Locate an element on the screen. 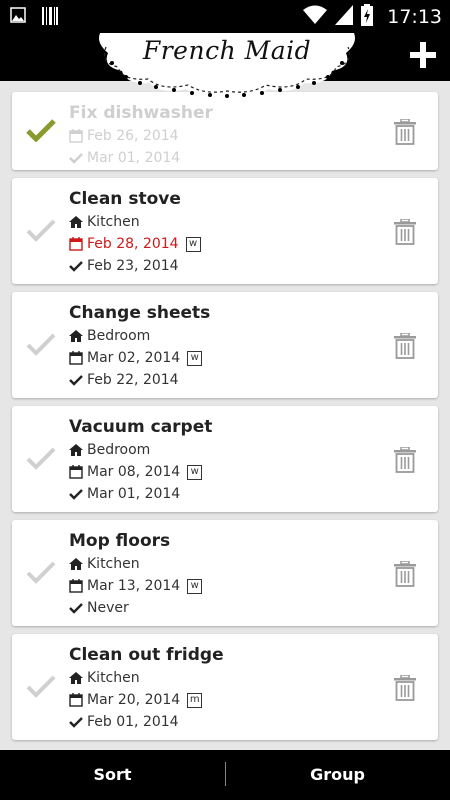  last-done-date: Feb 22, 2014 is located at coordinates (133, 380).